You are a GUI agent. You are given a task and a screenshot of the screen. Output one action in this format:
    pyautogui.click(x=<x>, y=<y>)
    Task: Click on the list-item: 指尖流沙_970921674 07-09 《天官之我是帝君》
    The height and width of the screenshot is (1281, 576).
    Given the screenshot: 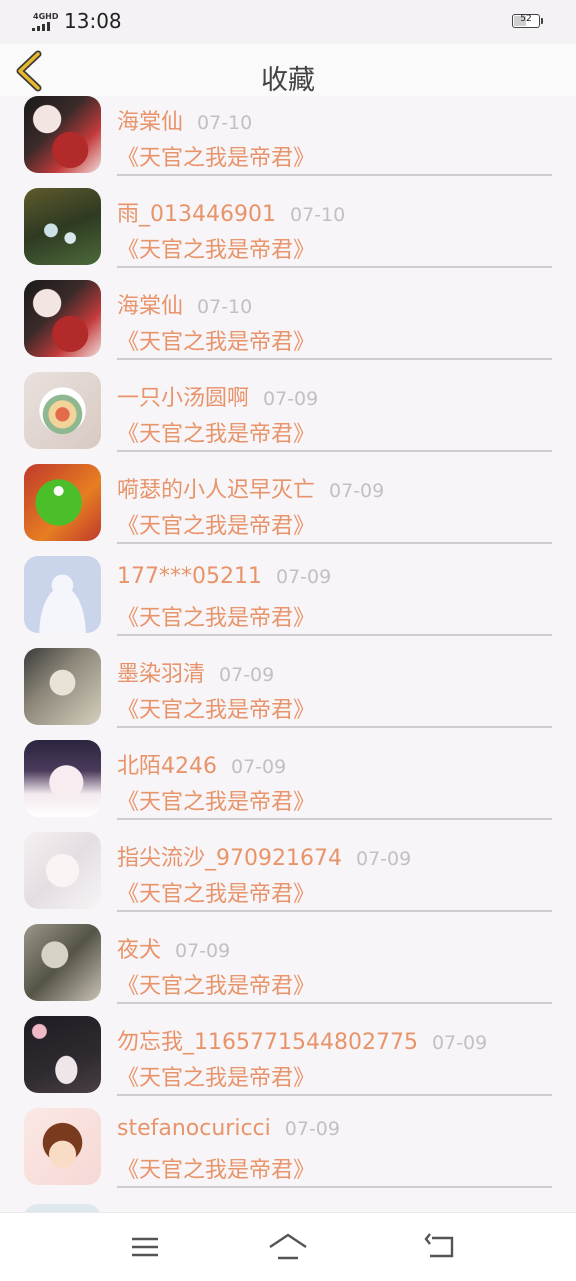 What is the action you would take?
    pyautogui.click(x=288, y=878)
    